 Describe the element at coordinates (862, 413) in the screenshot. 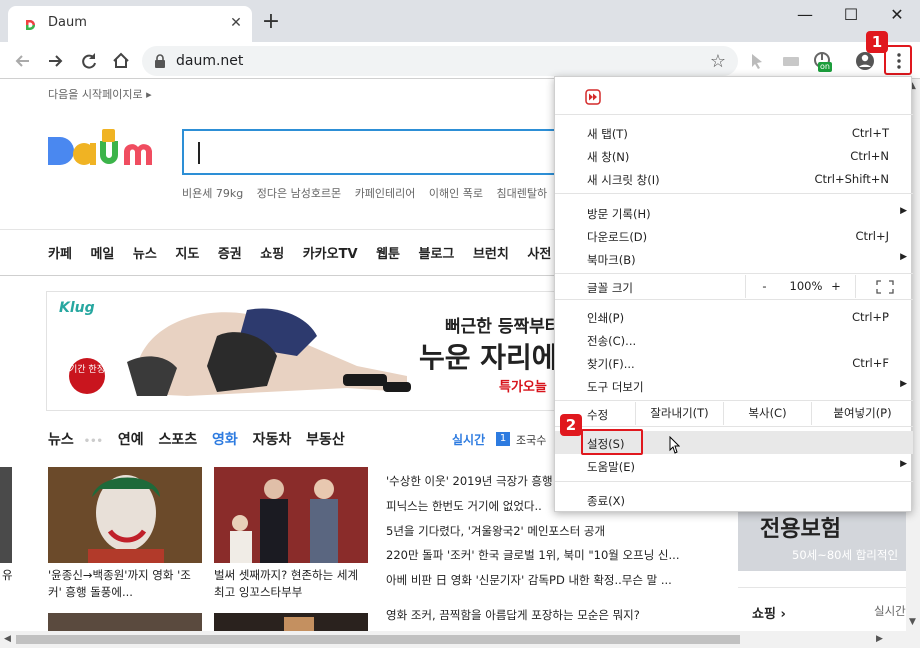

I see `paste-button: 붙여넣기(P)` at that location.